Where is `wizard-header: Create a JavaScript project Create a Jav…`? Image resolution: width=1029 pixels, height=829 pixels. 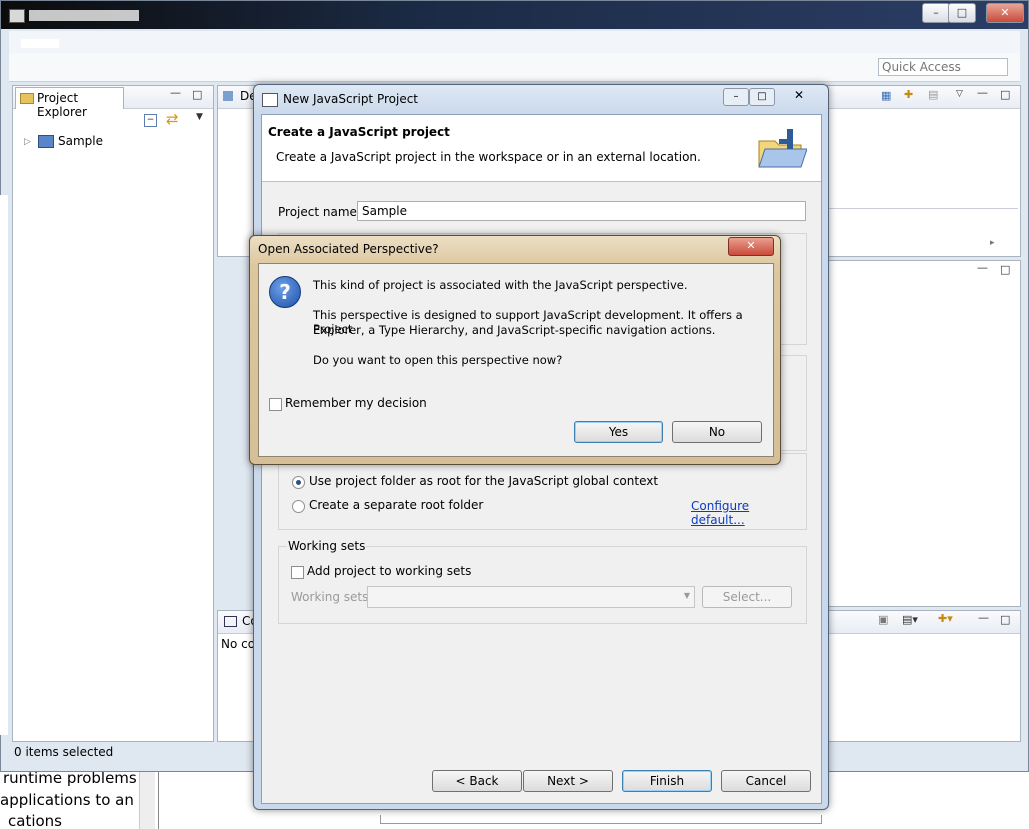
wizard-header: Create a JavaScript project Create a Jav… is located at coordinates (541, 148).